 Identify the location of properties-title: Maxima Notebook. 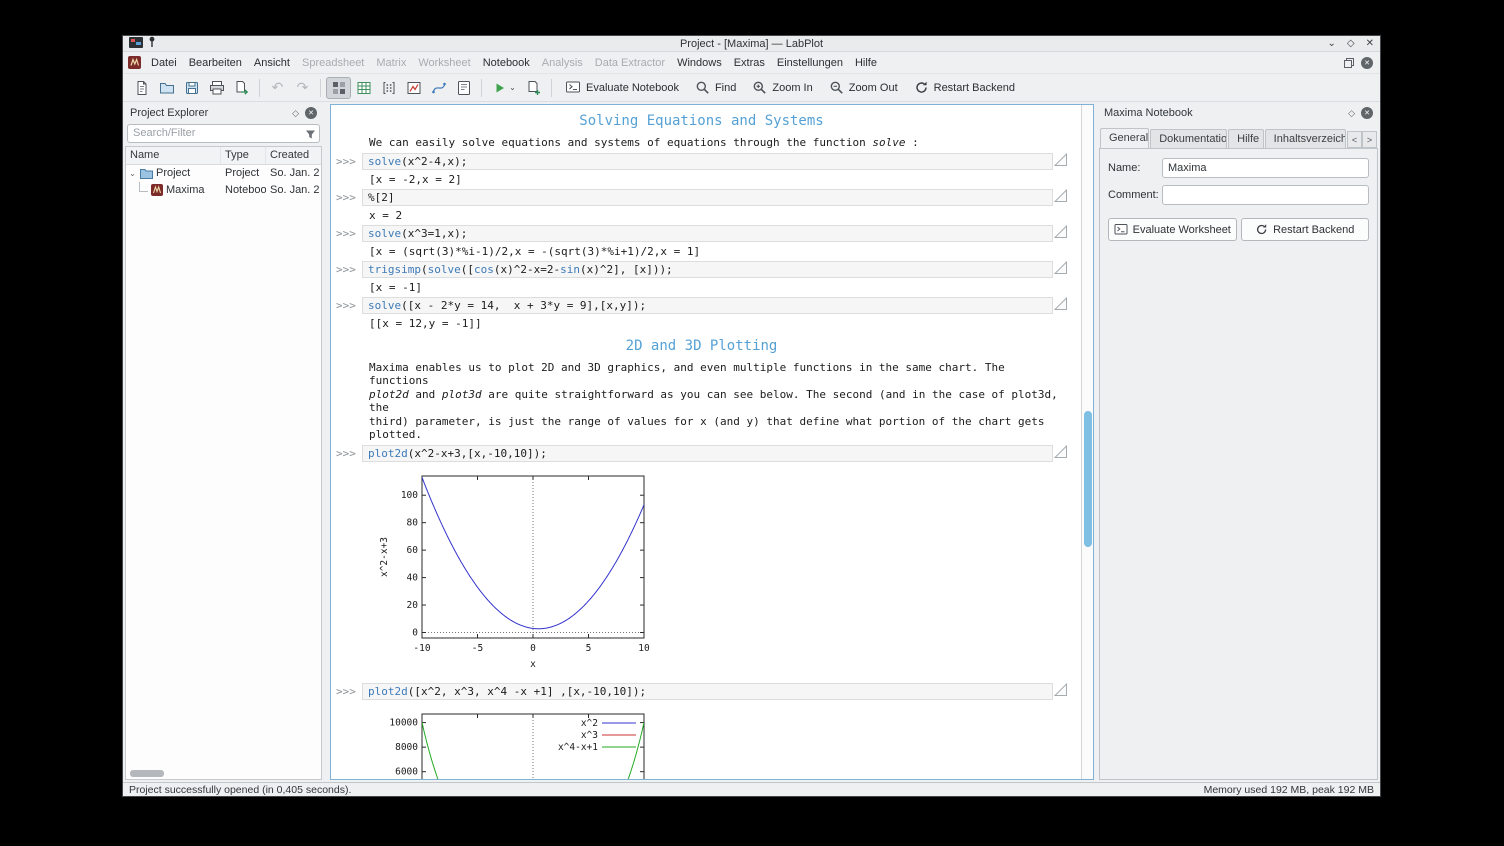
(1148, 113).